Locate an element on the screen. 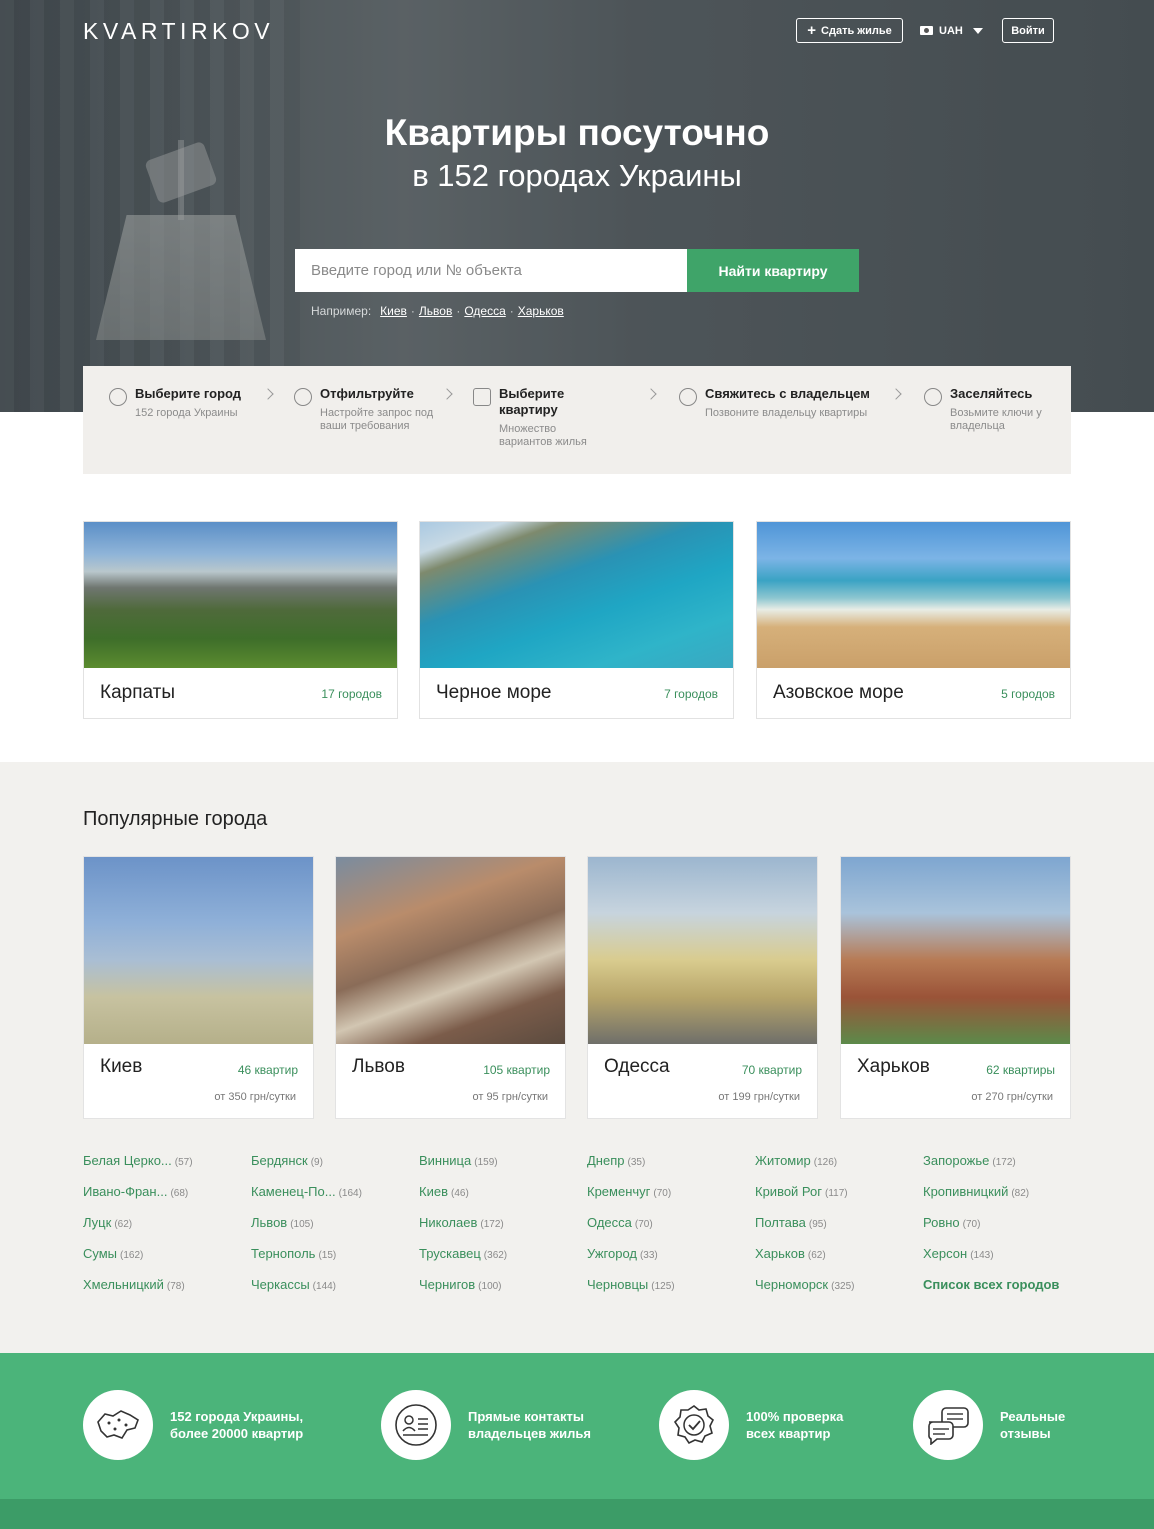  city-list-link: Кропивницкий (82) is located at coordinates (976, 1191).